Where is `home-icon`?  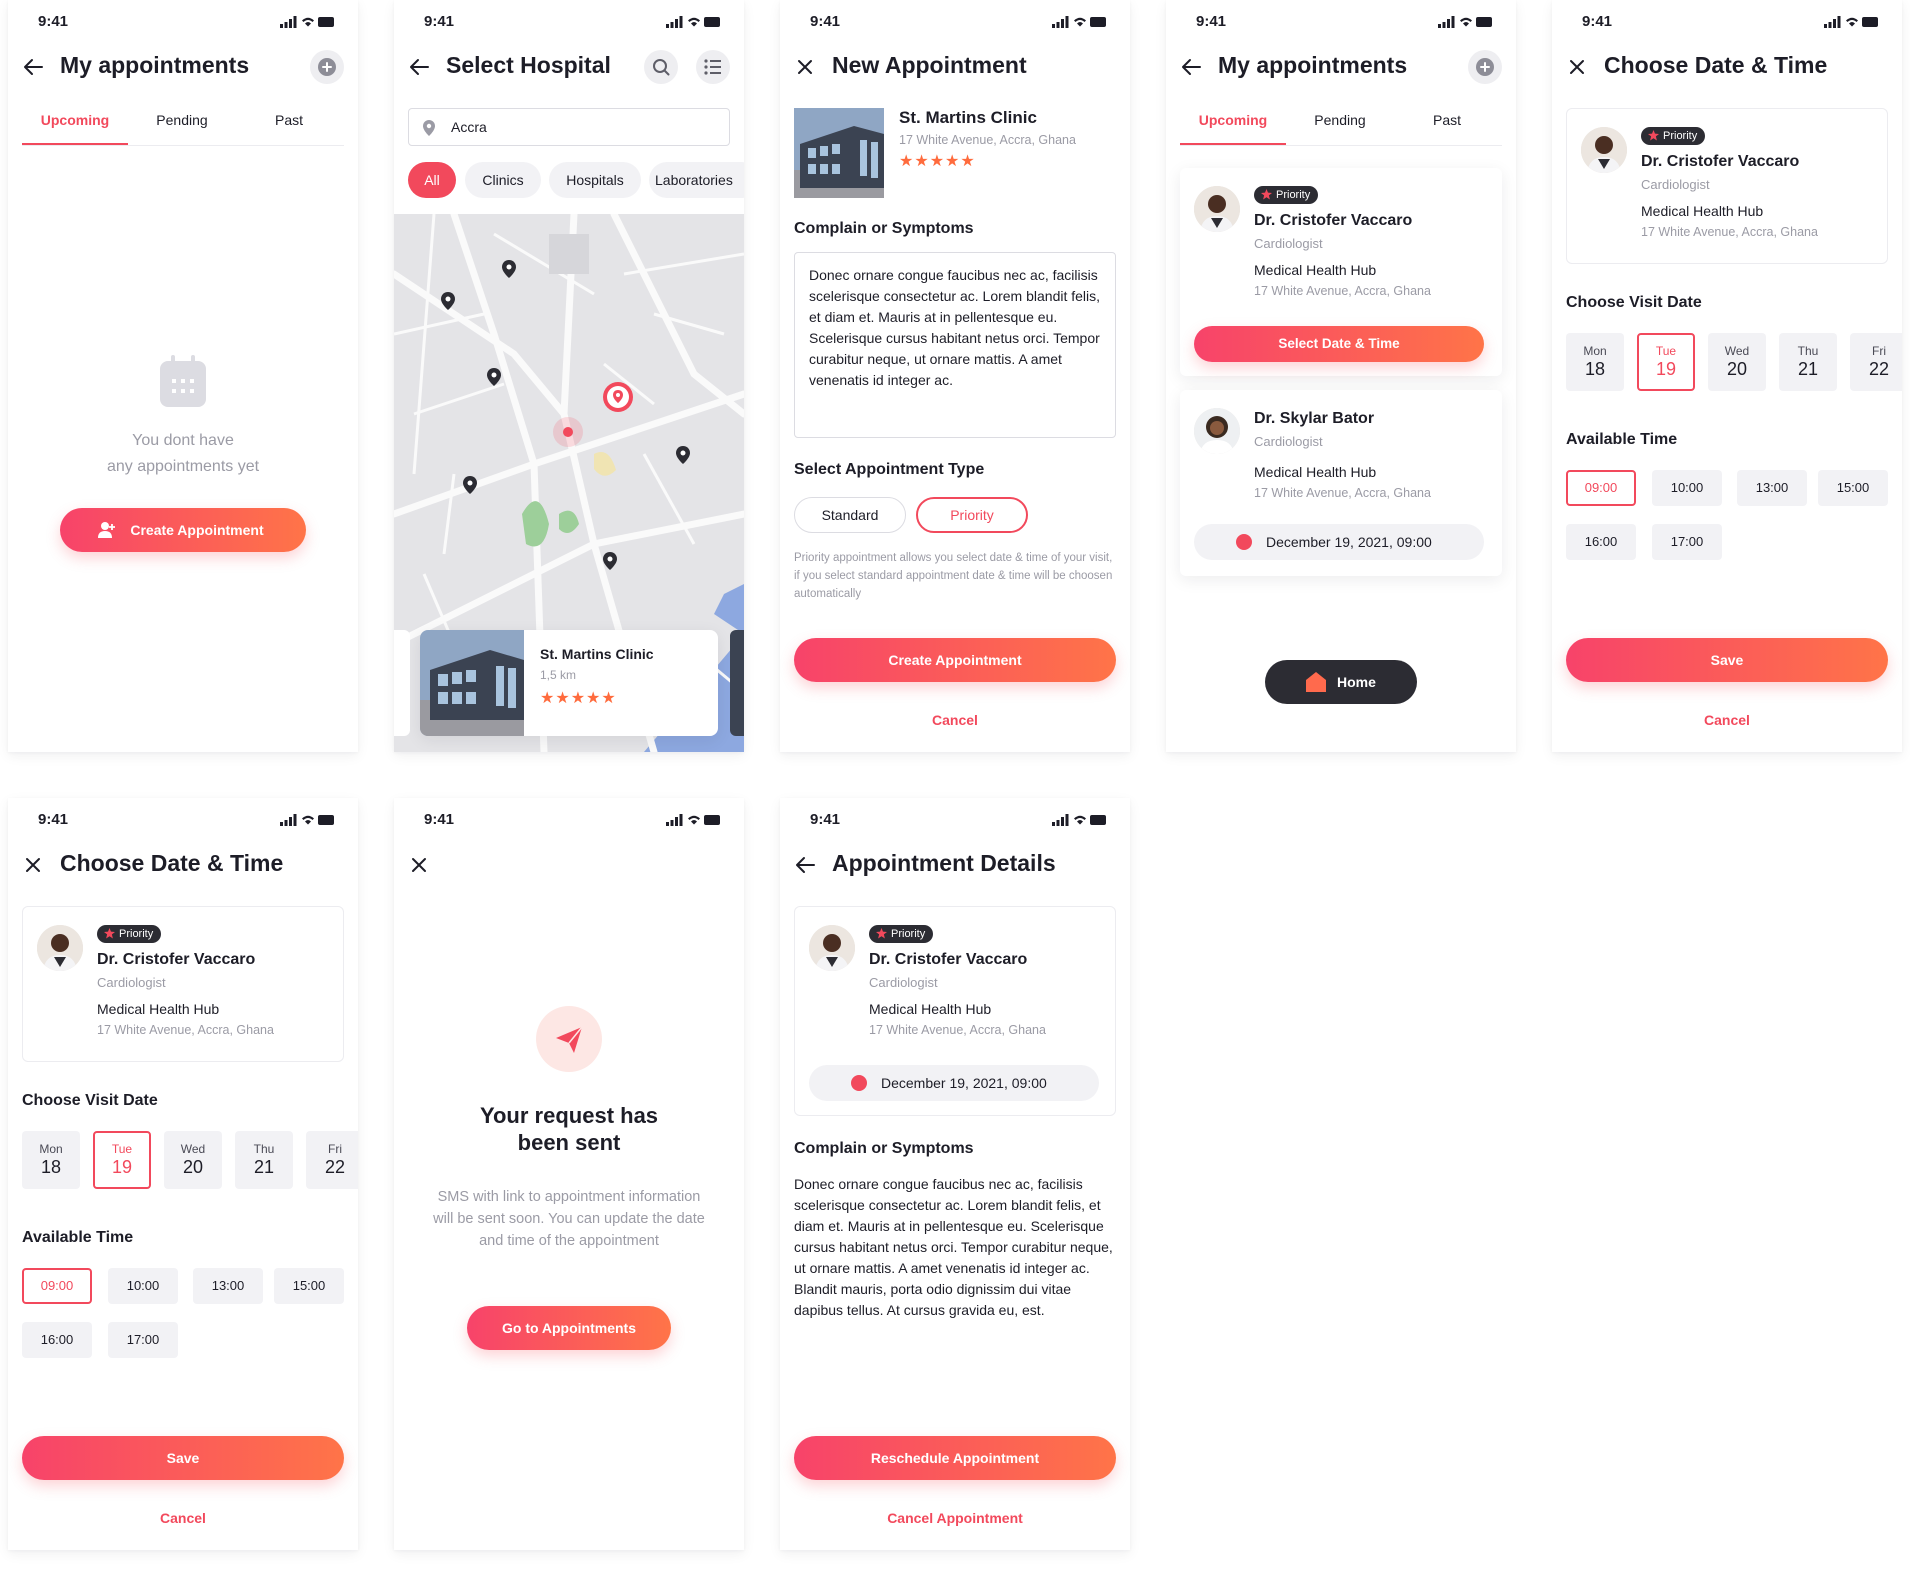 home-icon is located at coordinates (1316, 682).